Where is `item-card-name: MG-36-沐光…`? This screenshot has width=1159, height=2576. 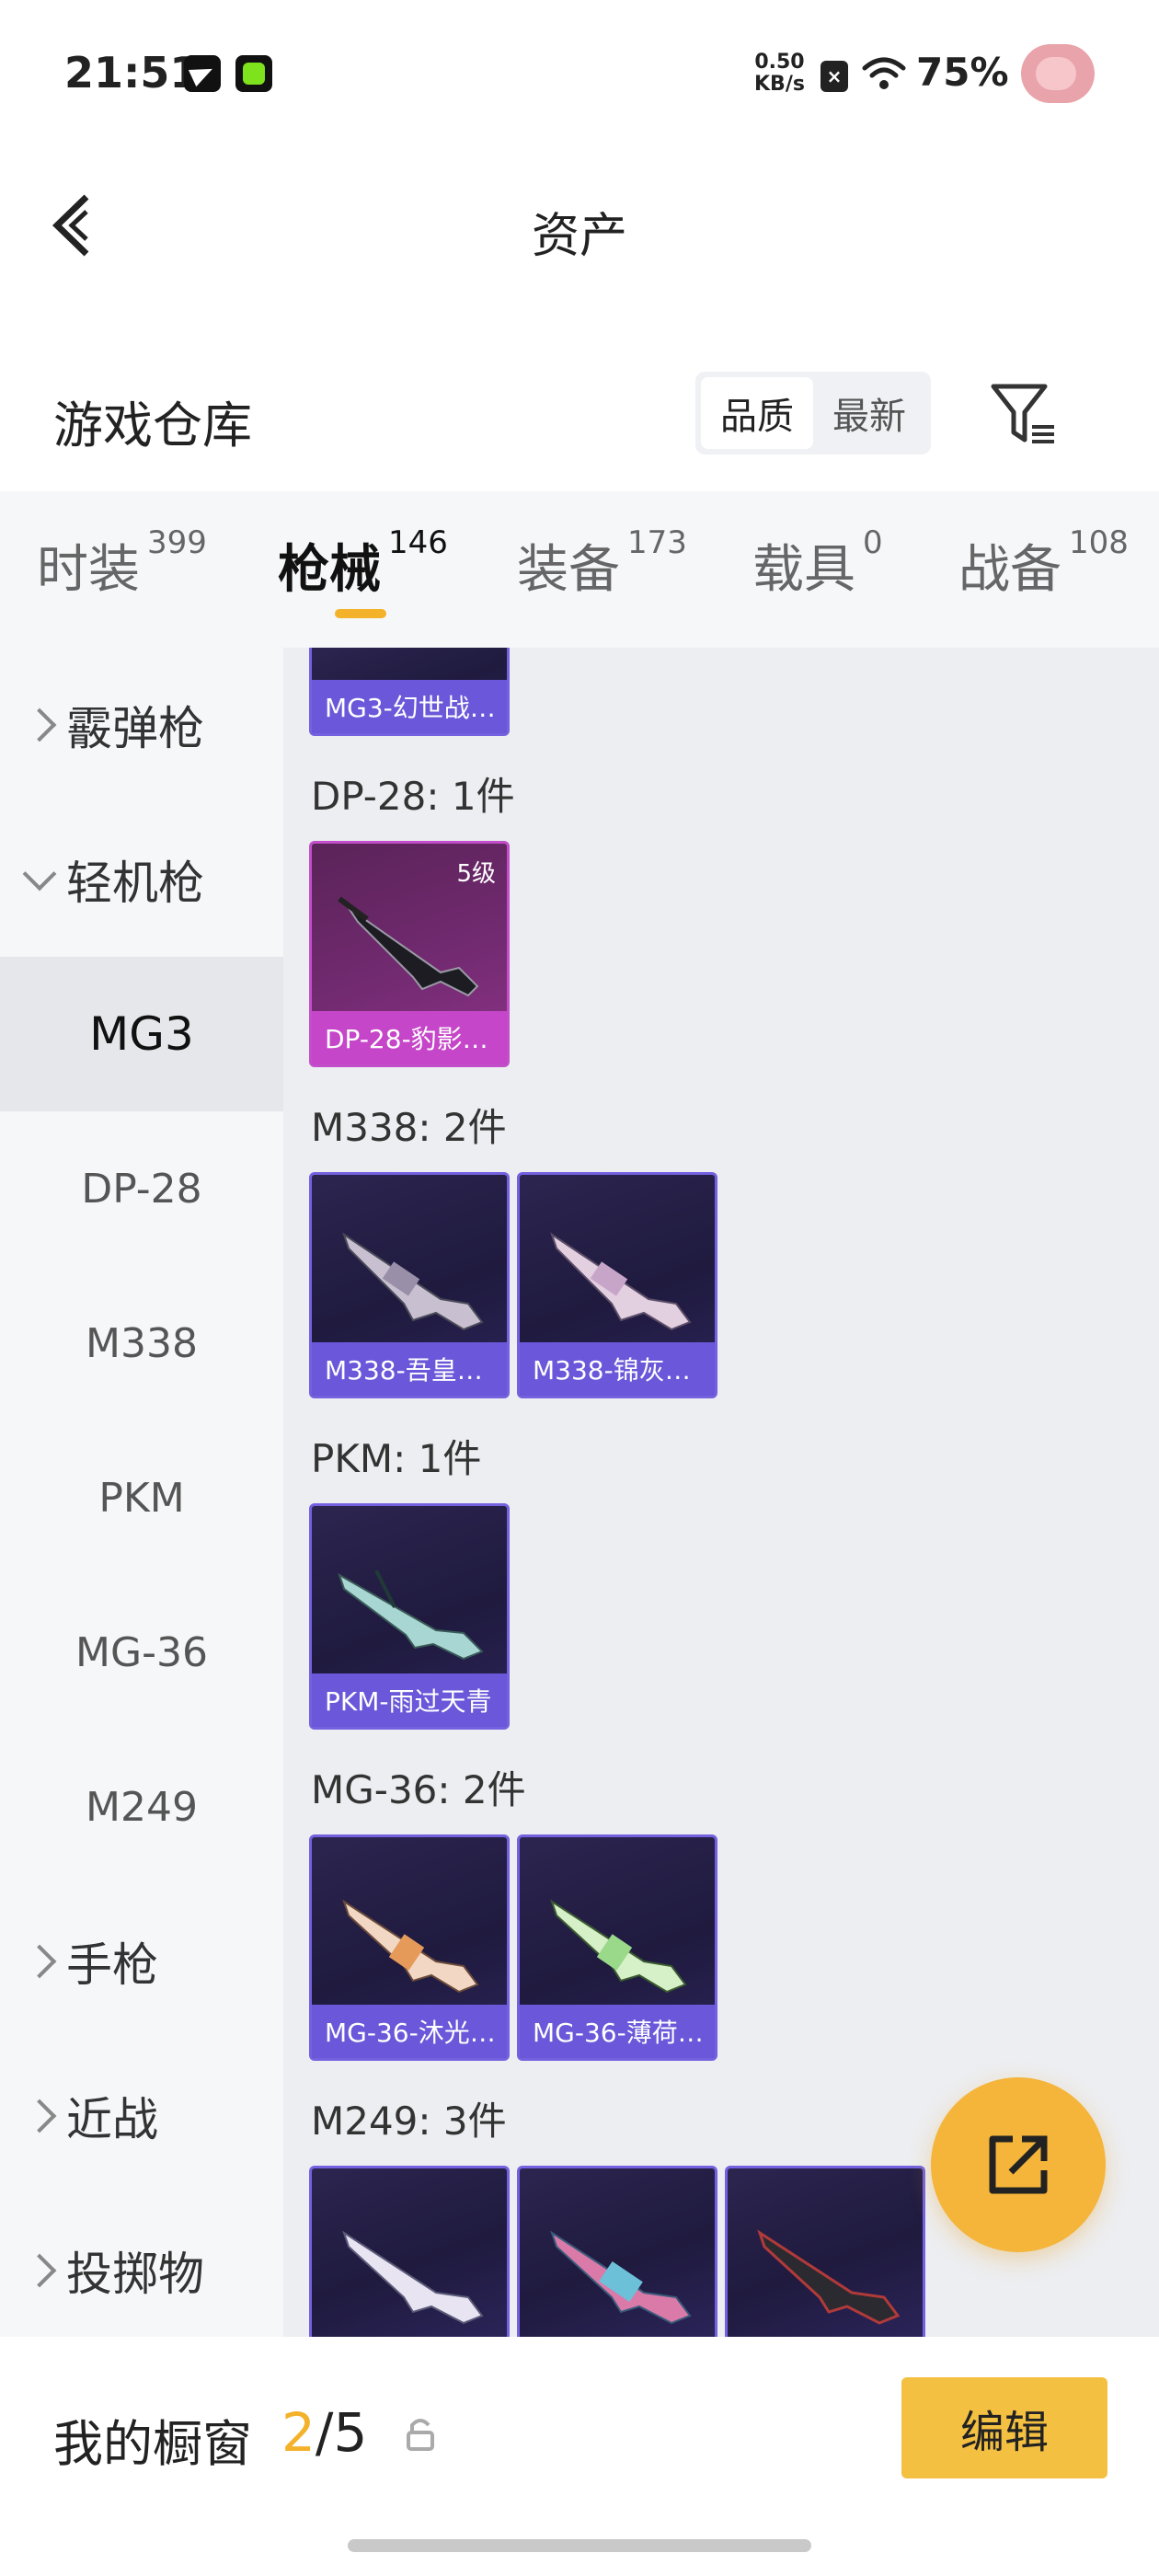 item-card-name: MG-36-沐光… is located at coordinates (409, 2031).